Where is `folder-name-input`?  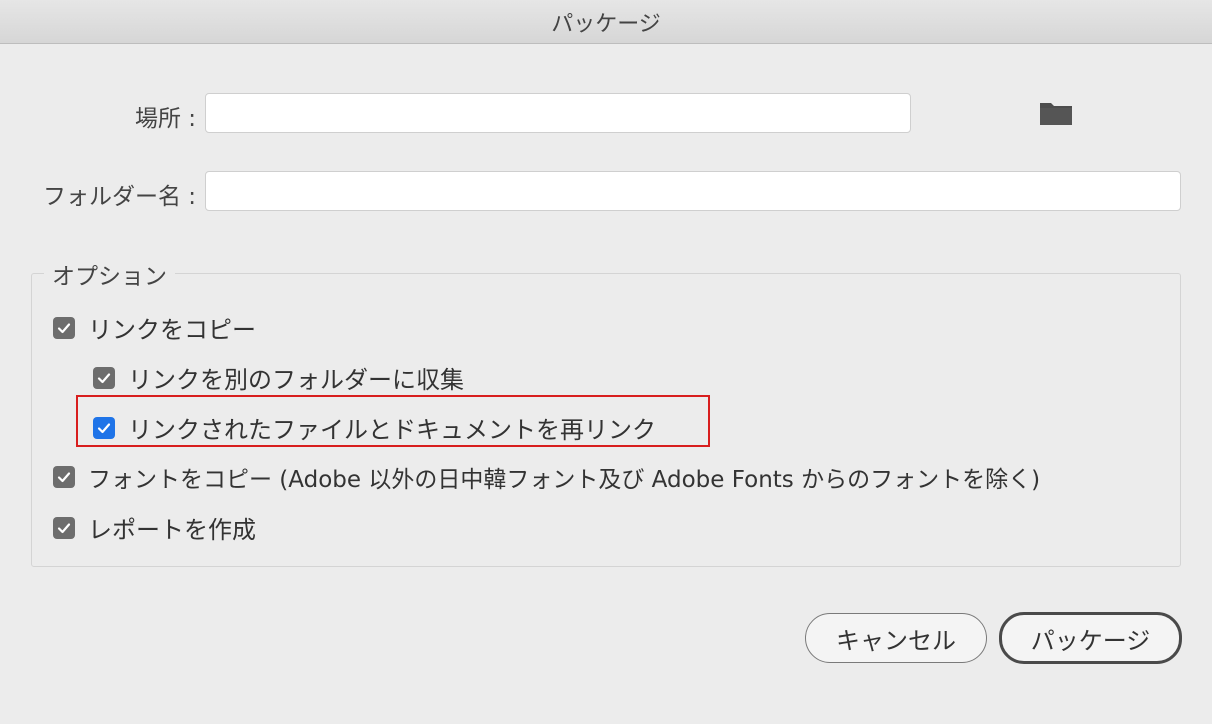
folder-name-input is located at coordinates (693, 191).